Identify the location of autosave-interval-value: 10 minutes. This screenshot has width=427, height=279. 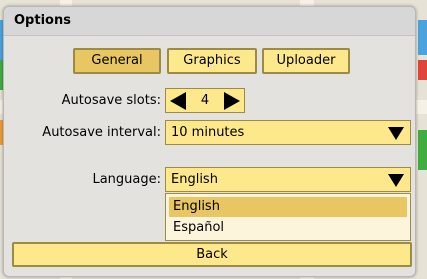
(208, 132).